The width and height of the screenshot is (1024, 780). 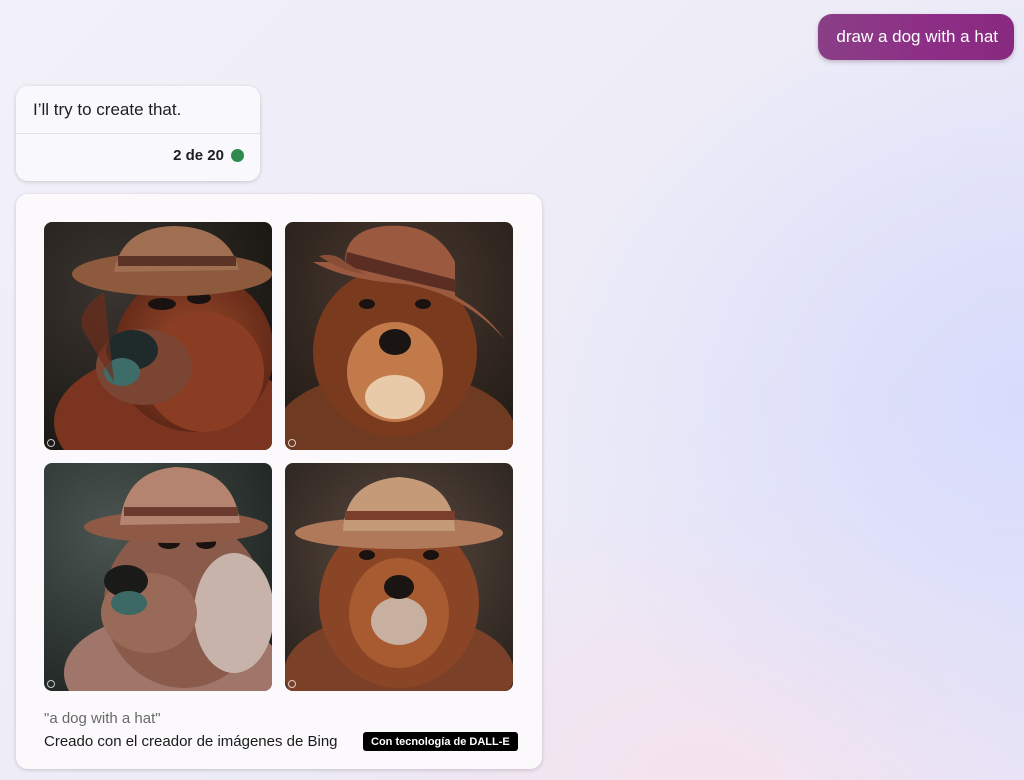 I want to click on dog-image-4-art, so click(x=399, y=577).